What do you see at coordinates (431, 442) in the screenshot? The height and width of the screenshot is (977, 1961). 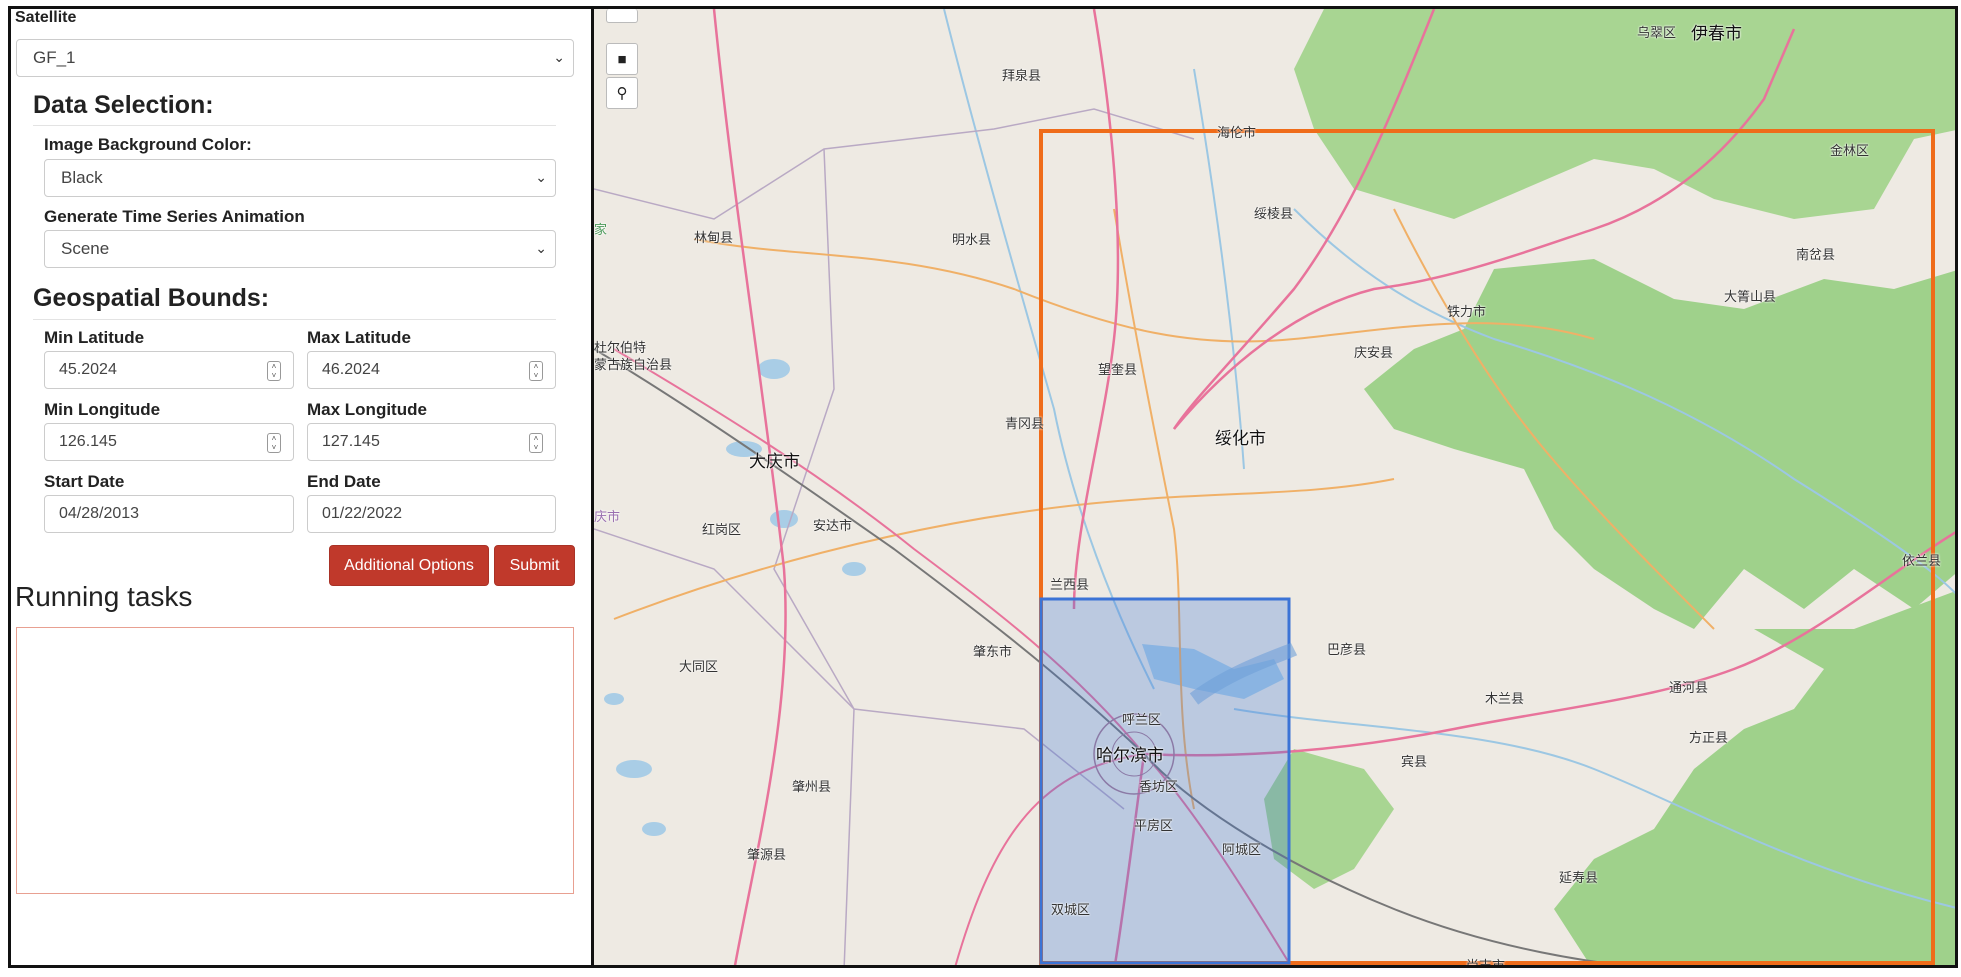 I see `max-lon-input: 127.145 ˄ ˅` at bounding box center [431, 442].